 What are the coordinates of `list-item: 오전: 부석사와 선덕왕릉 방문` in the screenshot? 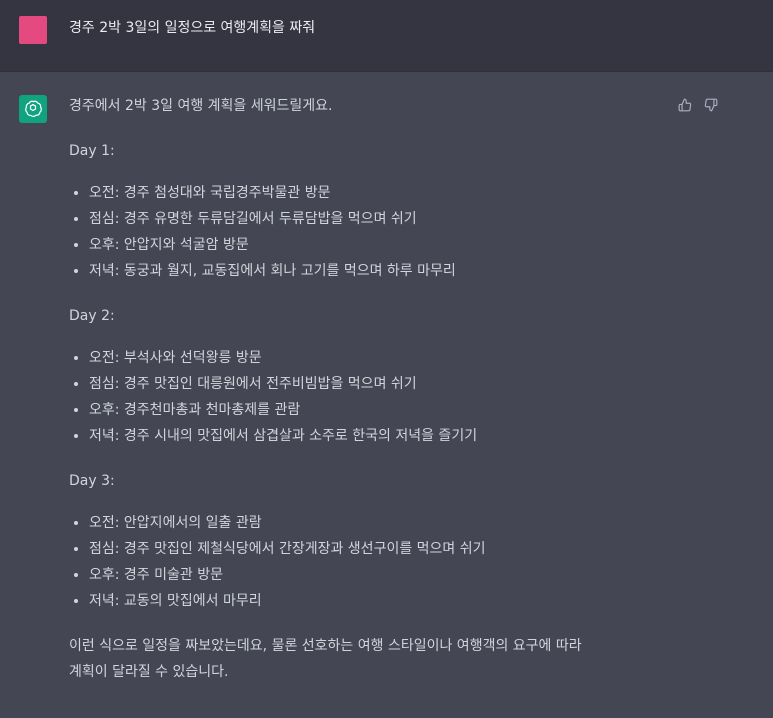 It's located at (273, 362).